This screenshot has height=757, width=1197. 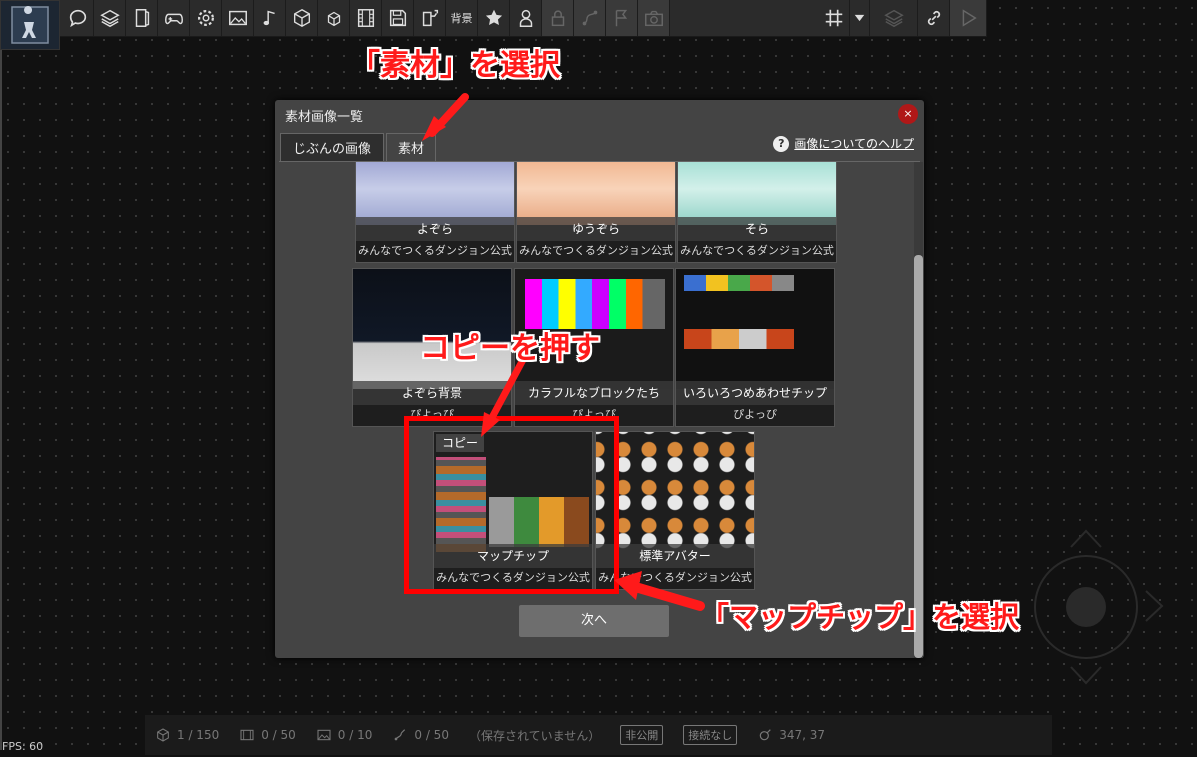 I want to click on dialog-title: 素材画像一覧, so click(x=324, y=117).